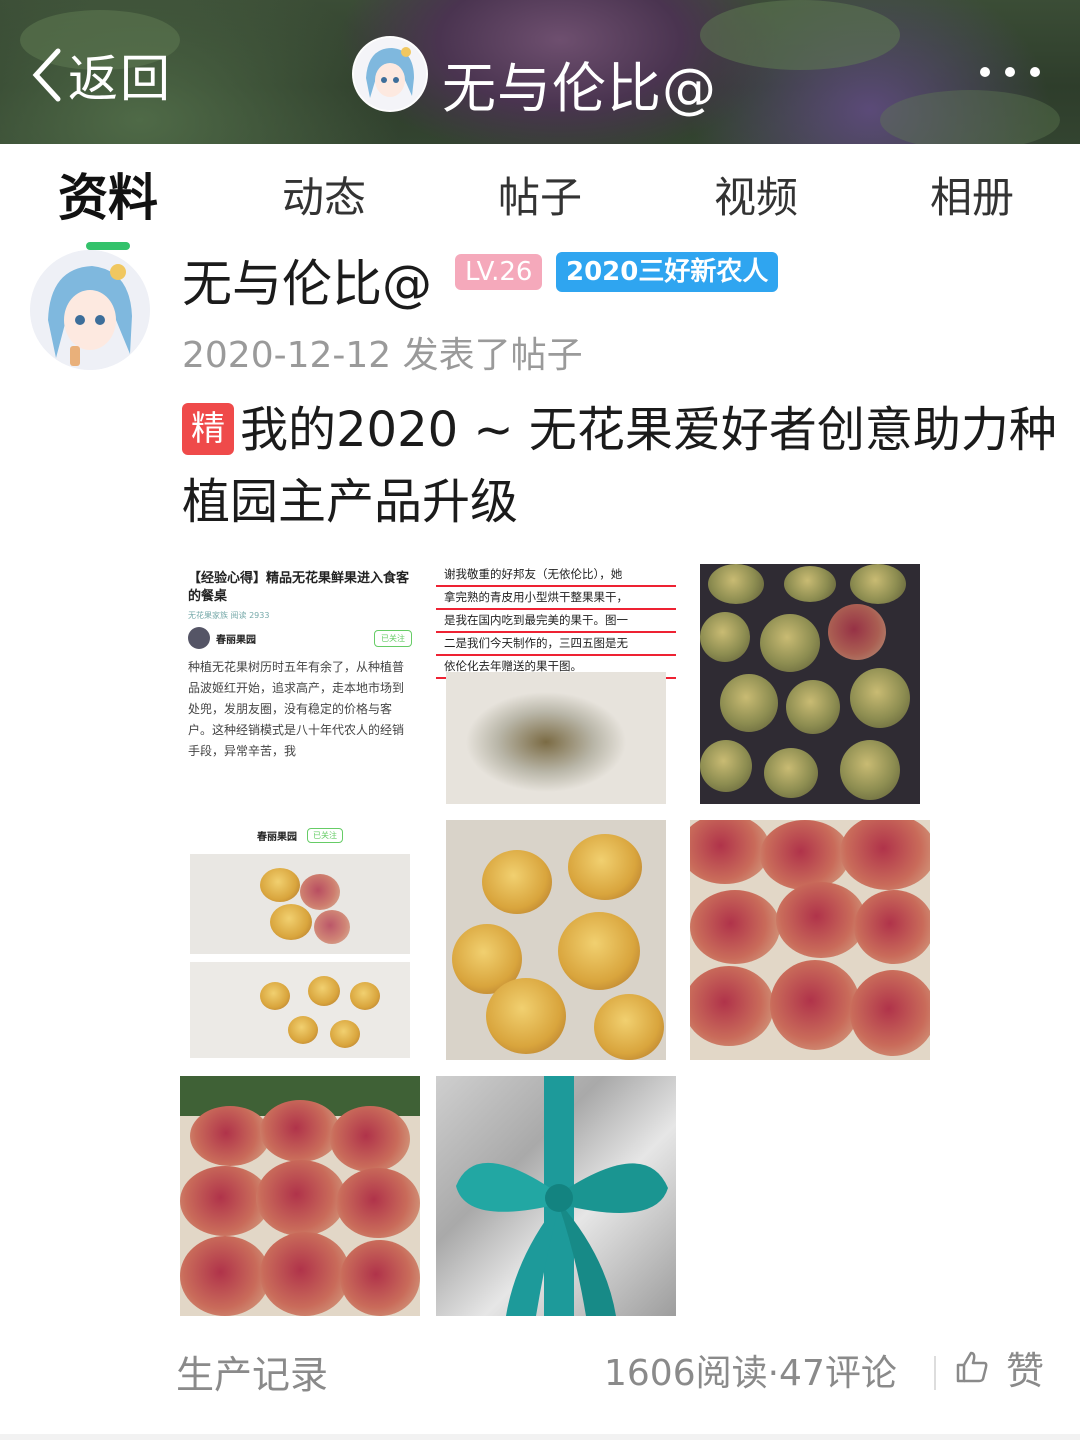  What do you see at coordinates (277, 837) in the screenshot?
I see `mini-app-user: 春丽果园` at bounding box center [277, 837].